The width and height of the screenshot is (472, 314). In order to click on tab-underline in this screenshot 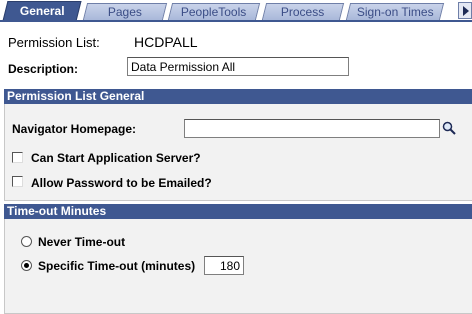, I will do `click(236, 21)`.